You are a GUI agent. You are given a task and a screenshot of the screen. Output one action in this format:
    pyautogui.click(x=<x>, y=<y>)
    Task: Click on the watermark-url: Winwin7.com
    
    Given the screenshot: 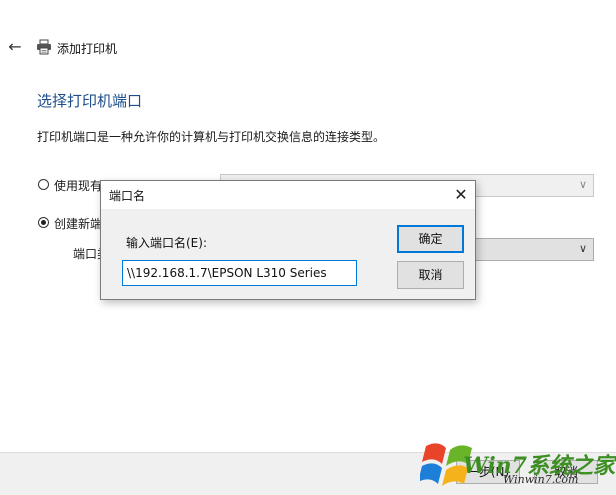 What is the action you would take?
    pyautogui.click(x=541, y=479)
    